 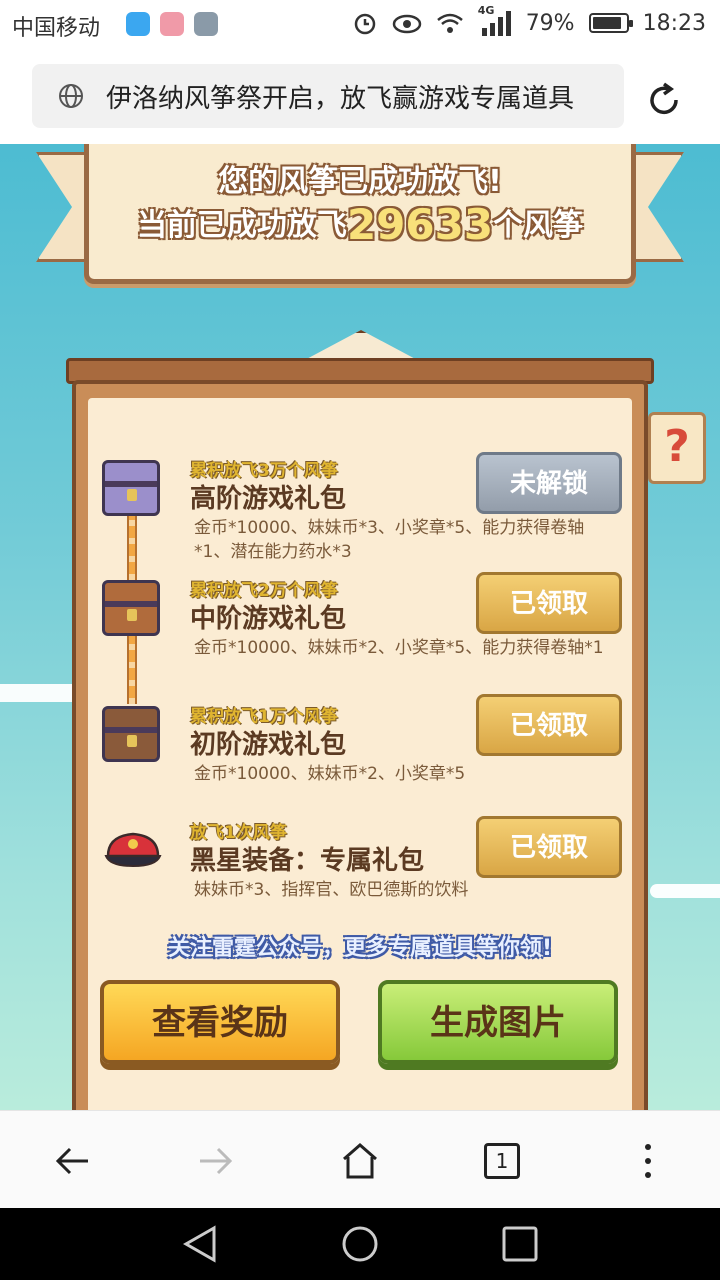 I want to click on clock: 18:23, so click(x=674, y=23).